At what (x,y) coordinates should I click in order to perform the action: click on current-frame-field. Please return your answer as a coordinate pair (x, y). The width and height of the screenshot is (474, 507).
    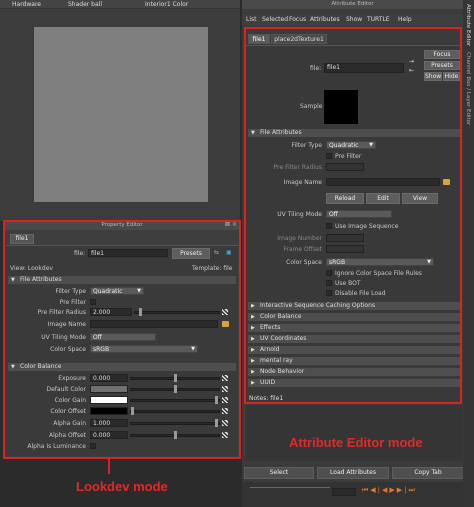
    Looking at the image, I should click on (344, 492).